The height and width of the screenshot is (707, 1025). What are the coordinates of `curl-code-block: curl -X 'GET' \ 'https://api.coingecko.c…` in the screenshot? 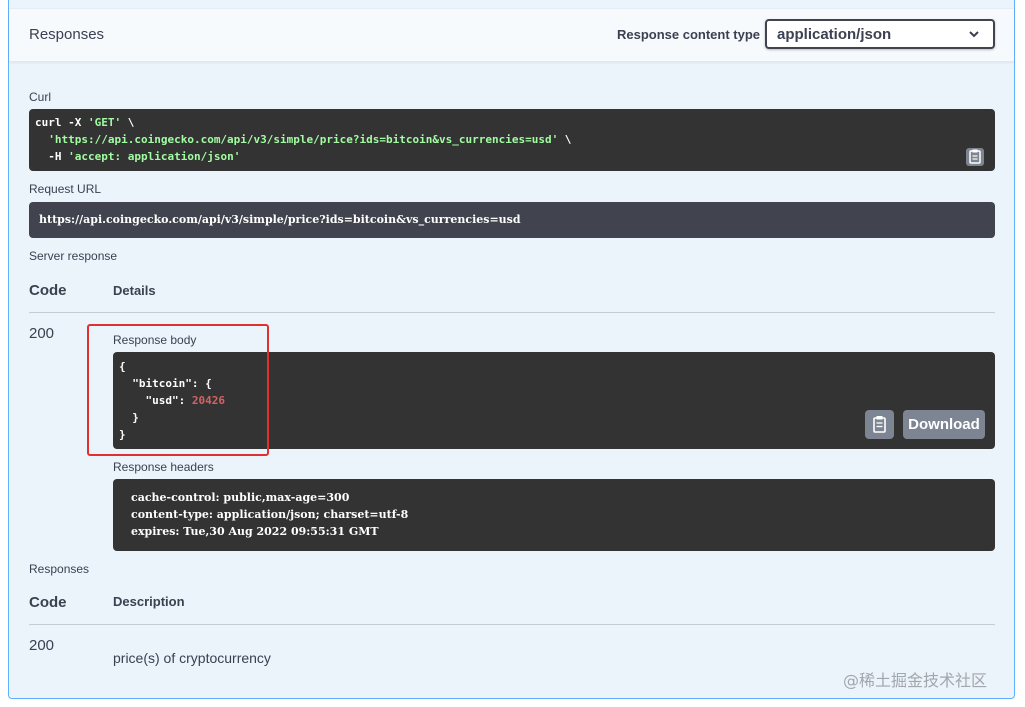 It's located at (512, 140).